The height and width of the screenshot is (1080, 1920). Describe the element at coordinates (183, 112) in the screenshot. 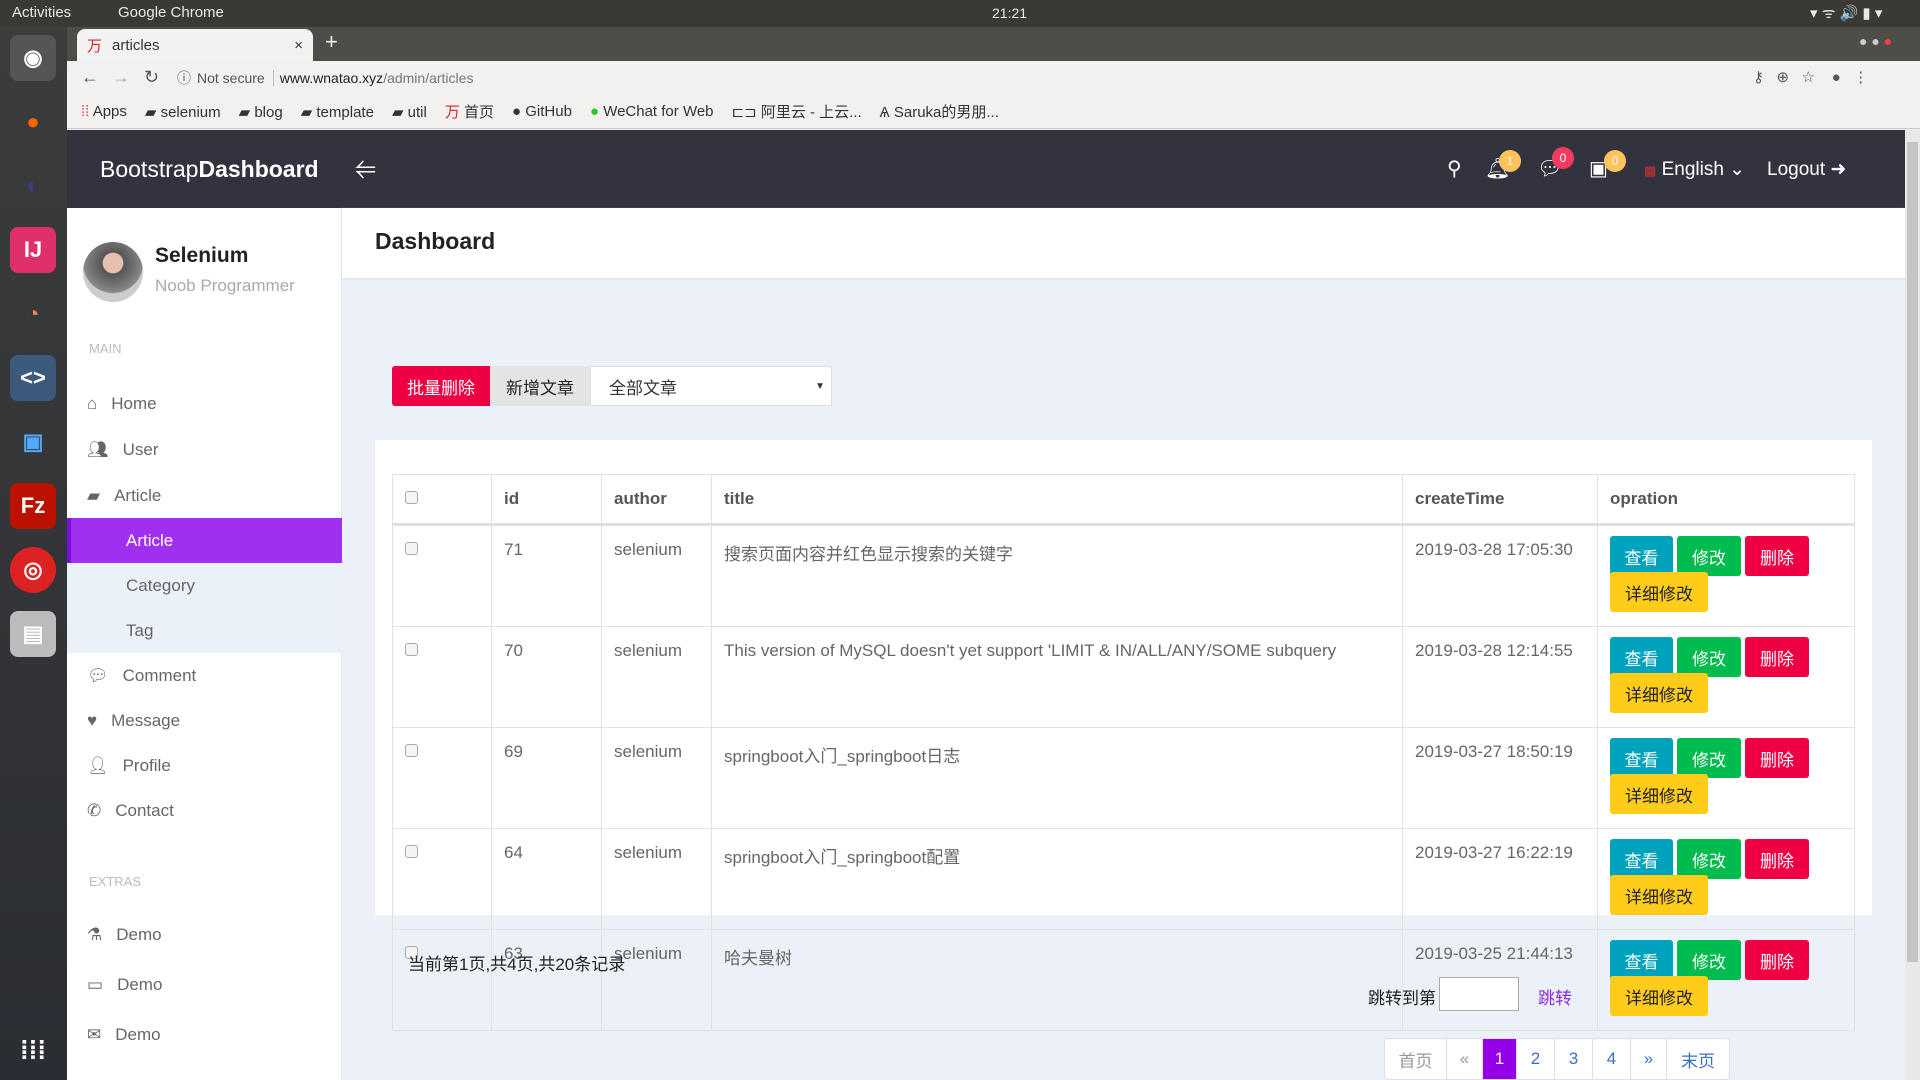

I see `bookmark-selenium: ▰ selenium` at that location.